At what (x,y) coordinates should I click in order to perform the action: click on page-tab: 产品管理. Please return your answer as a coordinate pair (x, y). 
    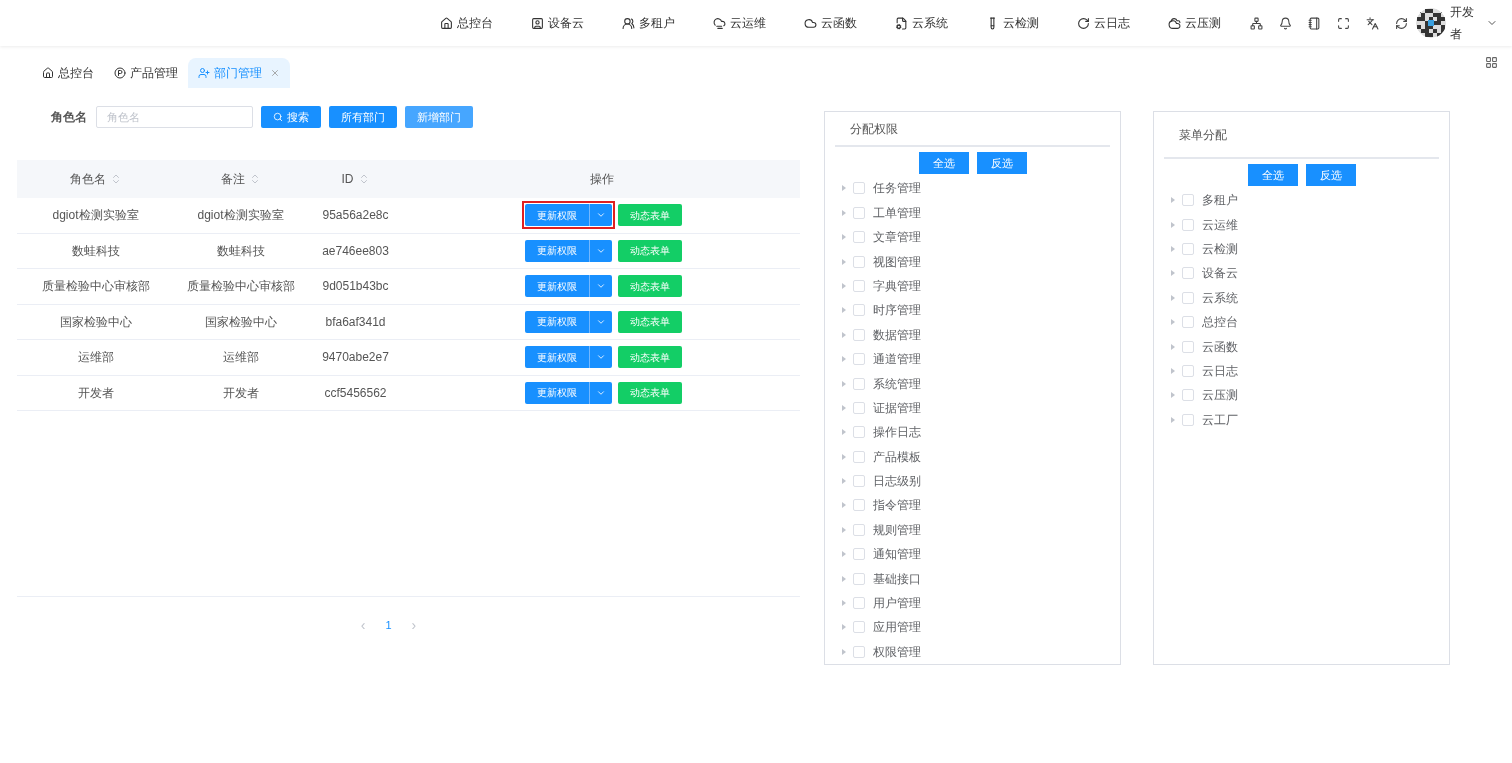
    Looking at the image, I should click on (146, 73).